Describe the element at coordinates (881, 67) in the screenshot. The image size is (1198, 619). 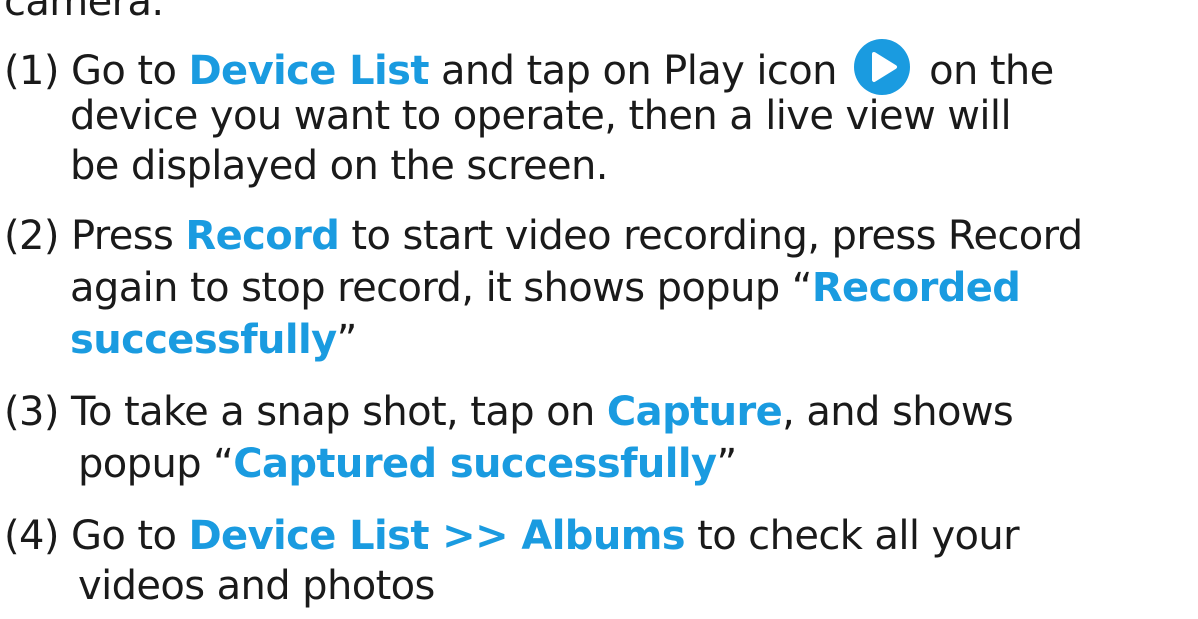
I see `play-circle-icon` at that location.